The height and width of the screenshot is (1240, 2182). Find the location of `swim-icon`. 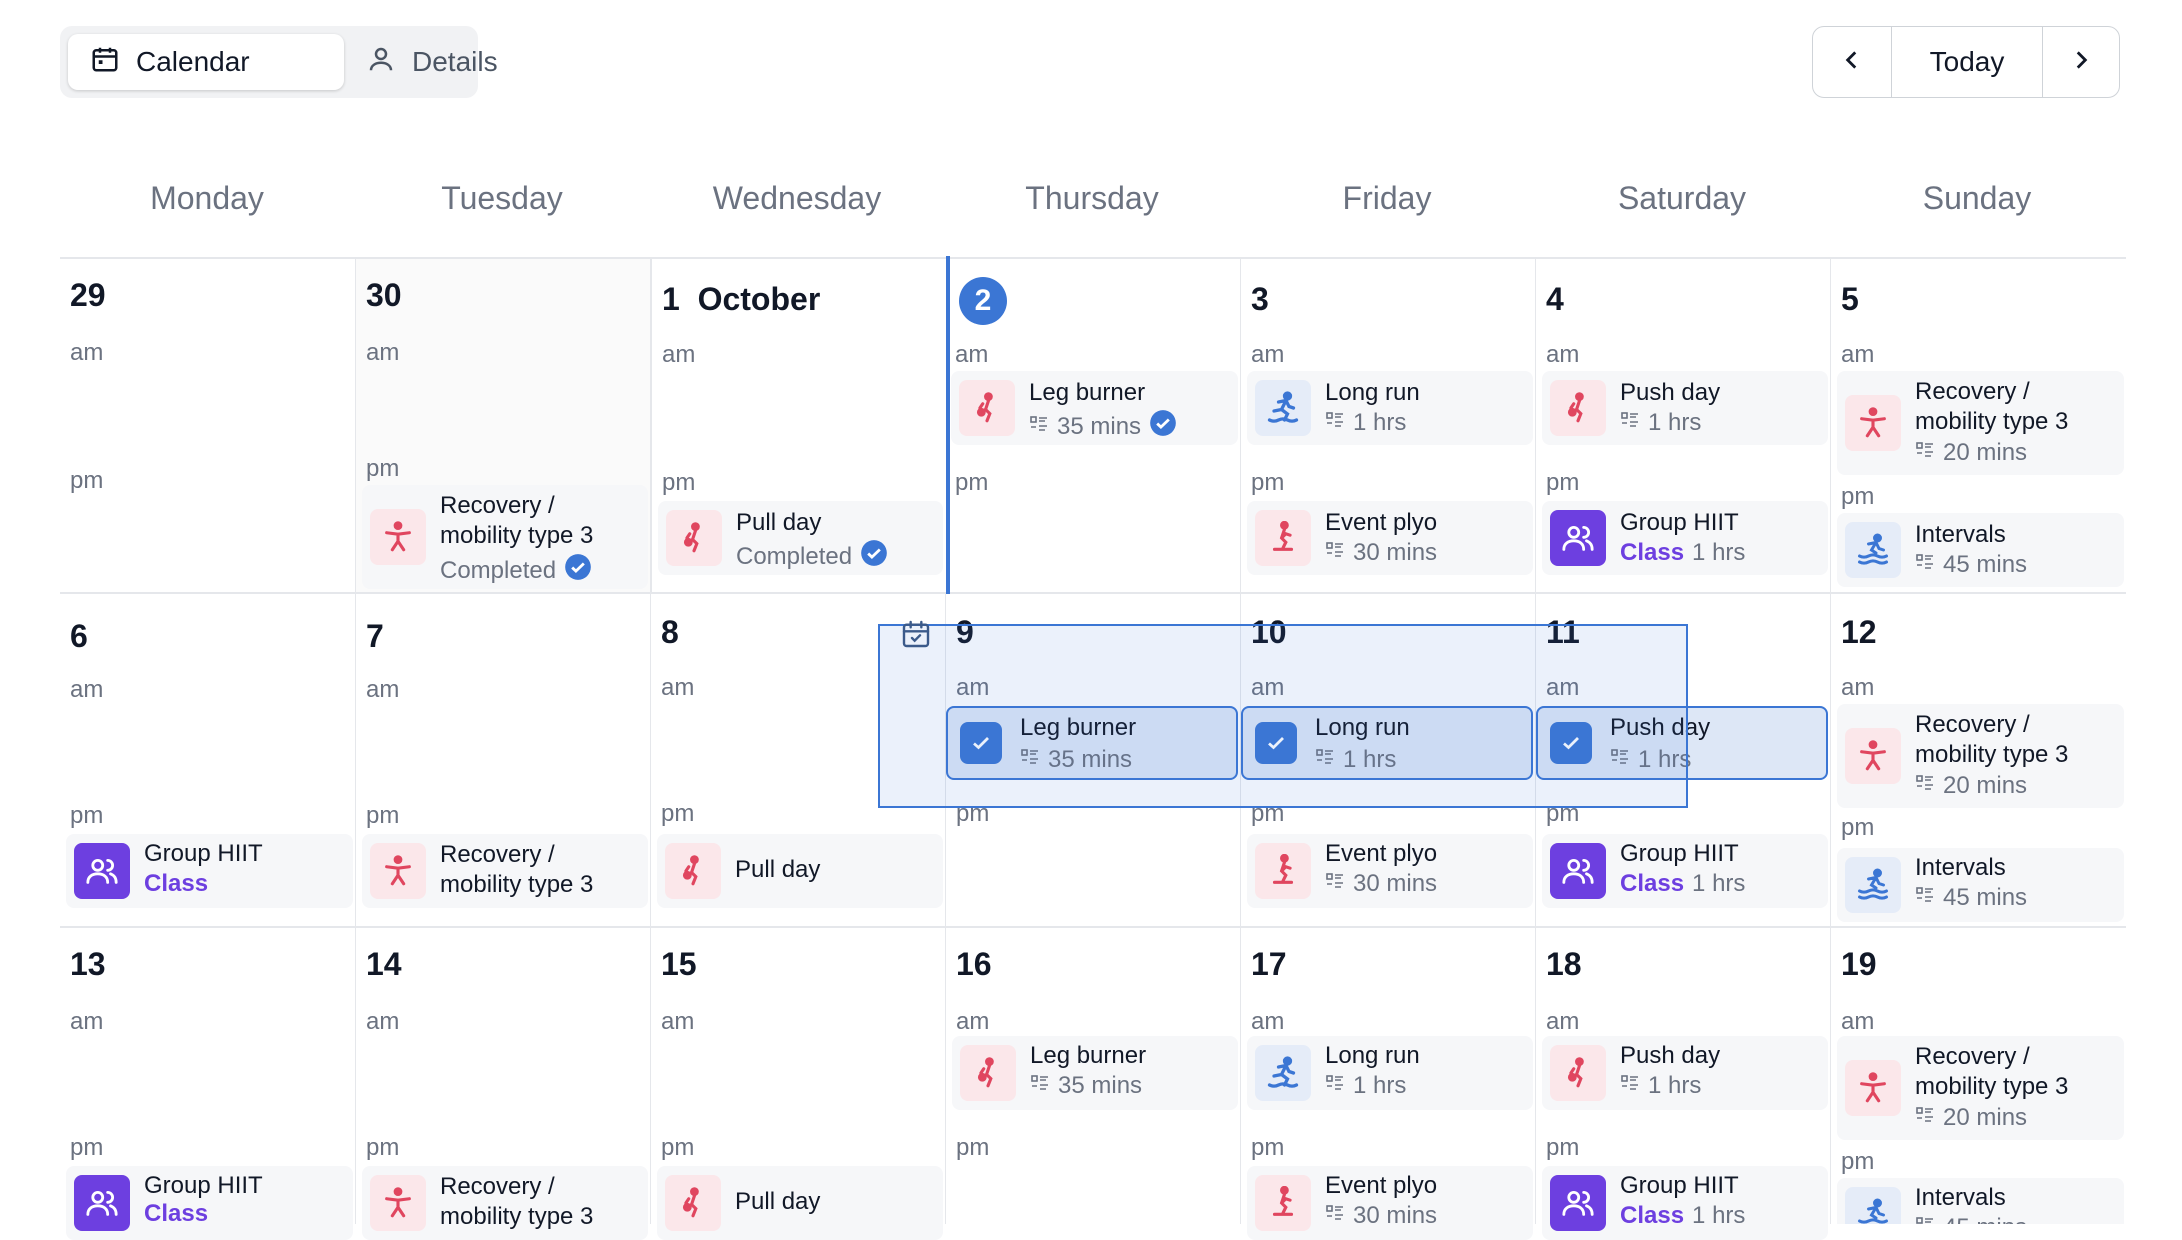

swim-icon is located at coordinates (1873, 885).